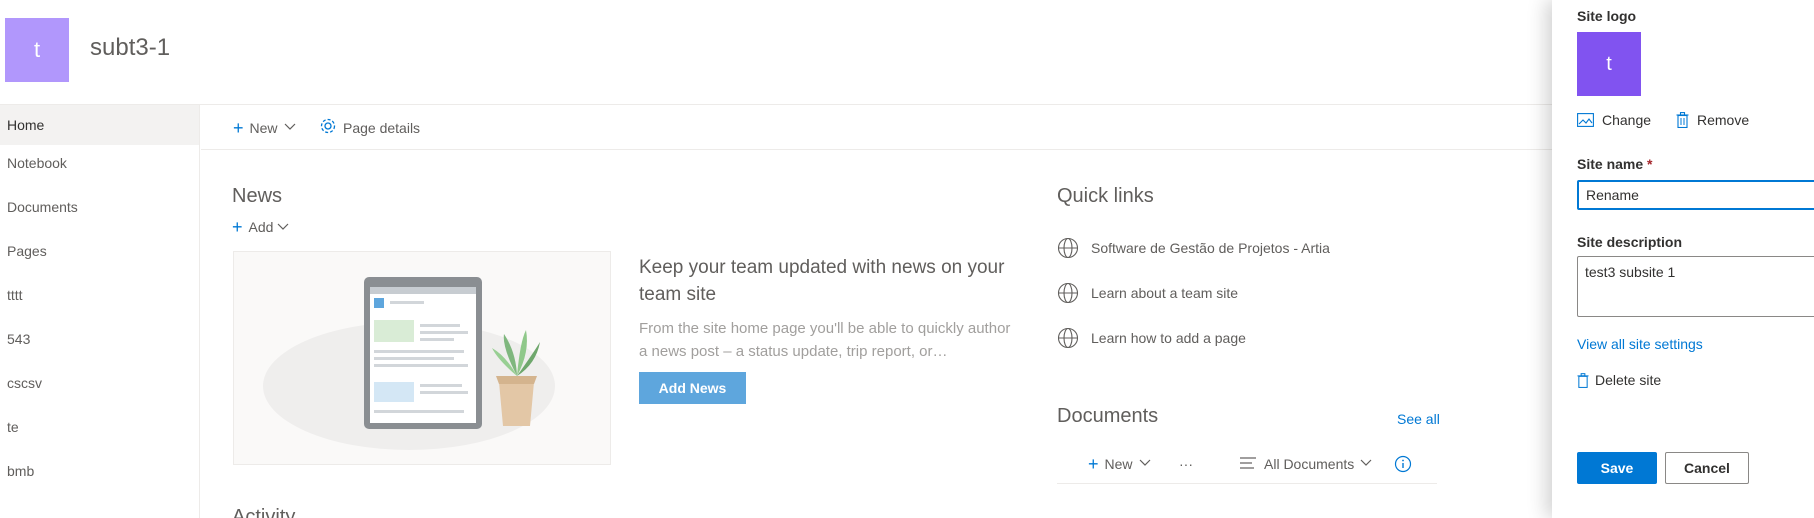 Image resolution: width=1814 pixels, height=518 pixels. Describe the element at coordinates (1628, 380) in the screenshot. I see `delete-site-label: Delete site` at that location.